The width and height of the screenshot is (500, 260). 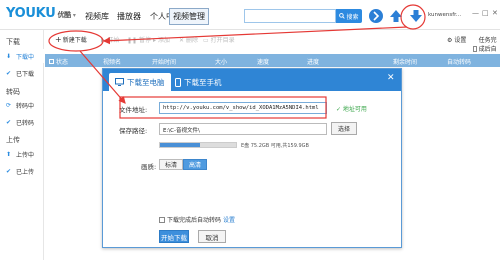 What do you see at coordinates (144, 40) in the screenshot?
I see `pause-label: 暂停` at bounding box center [144, 40].